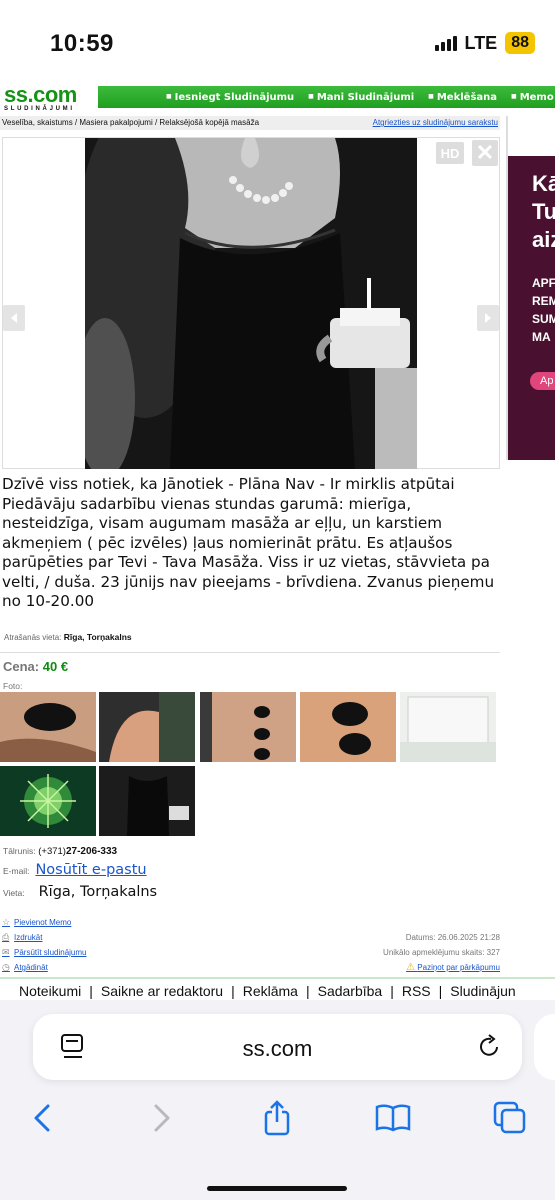 The height and width of the screenshot is (1200, 555). Describe the element at coordinates (16, 871) in the screenshot. I see `email-label: E-mail:` at that location.